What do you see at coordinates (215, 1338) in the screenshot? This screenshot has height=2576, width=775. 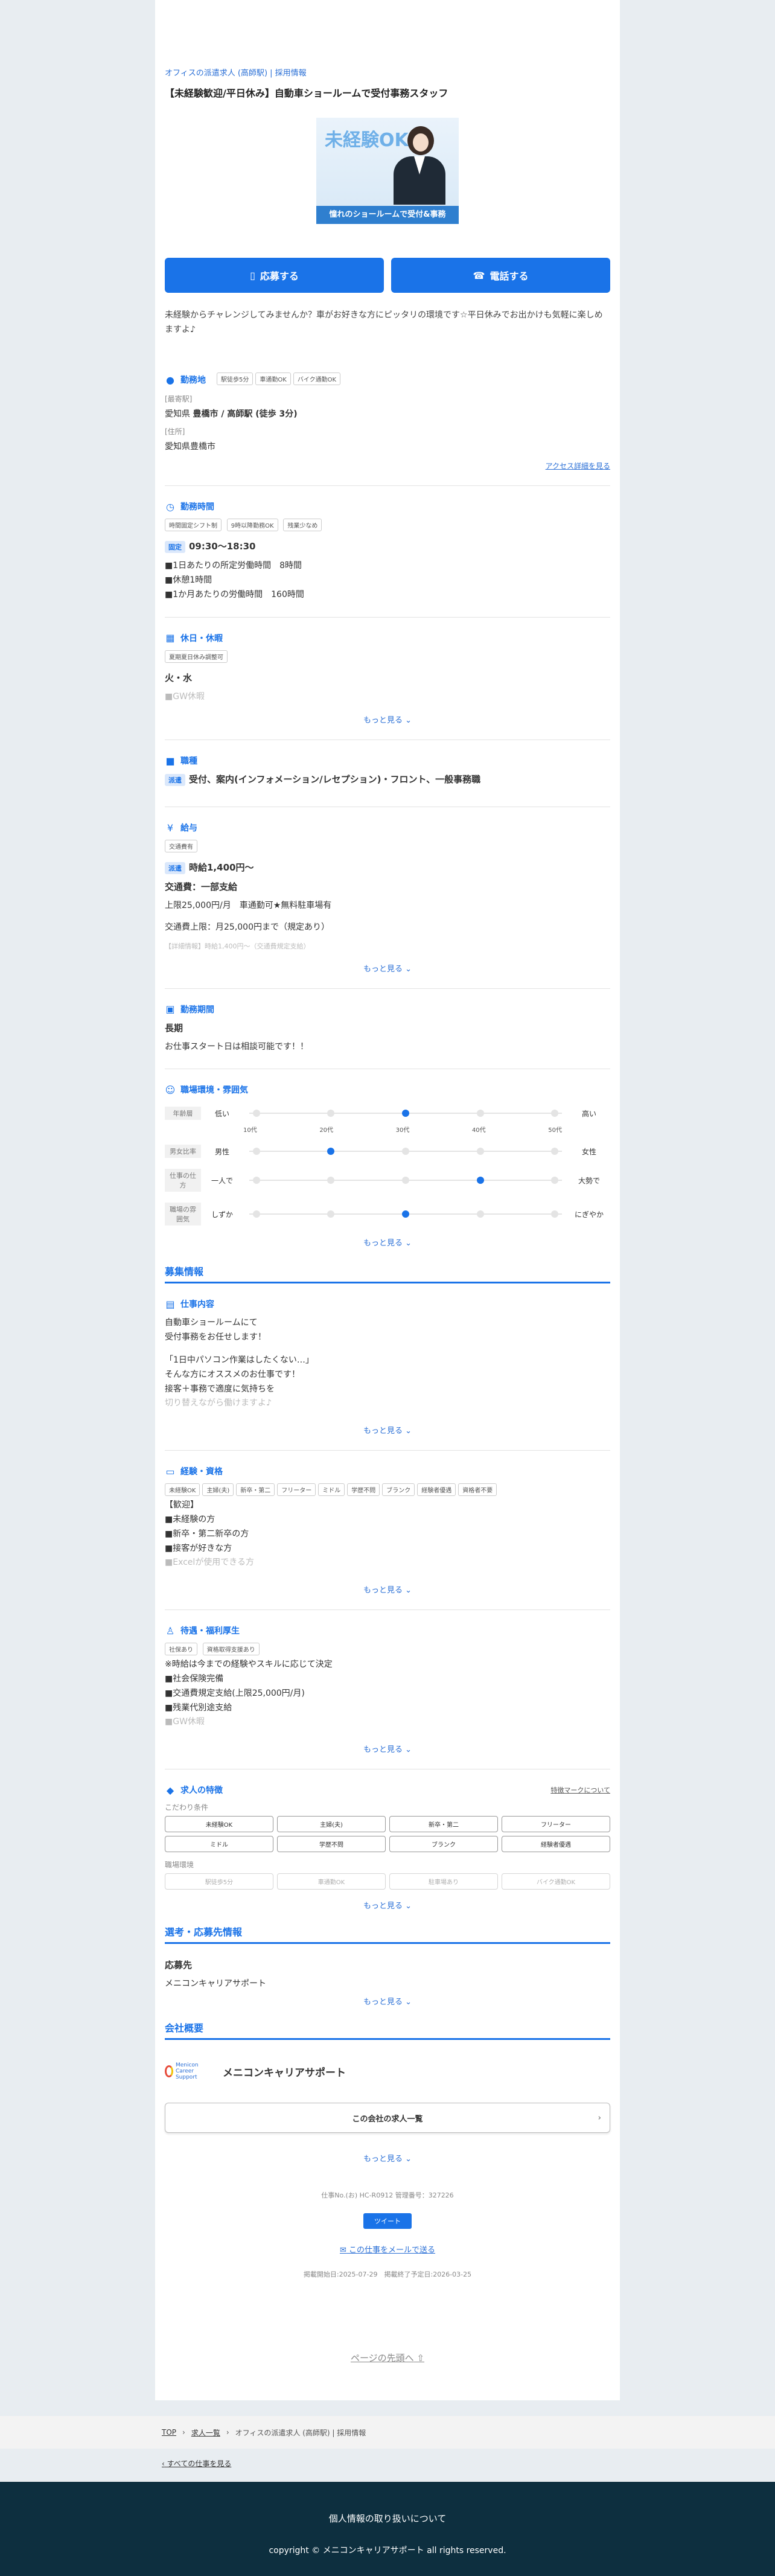 I see `content-line: 受付事務をお任せします！` at bounding box center [215, 1338].